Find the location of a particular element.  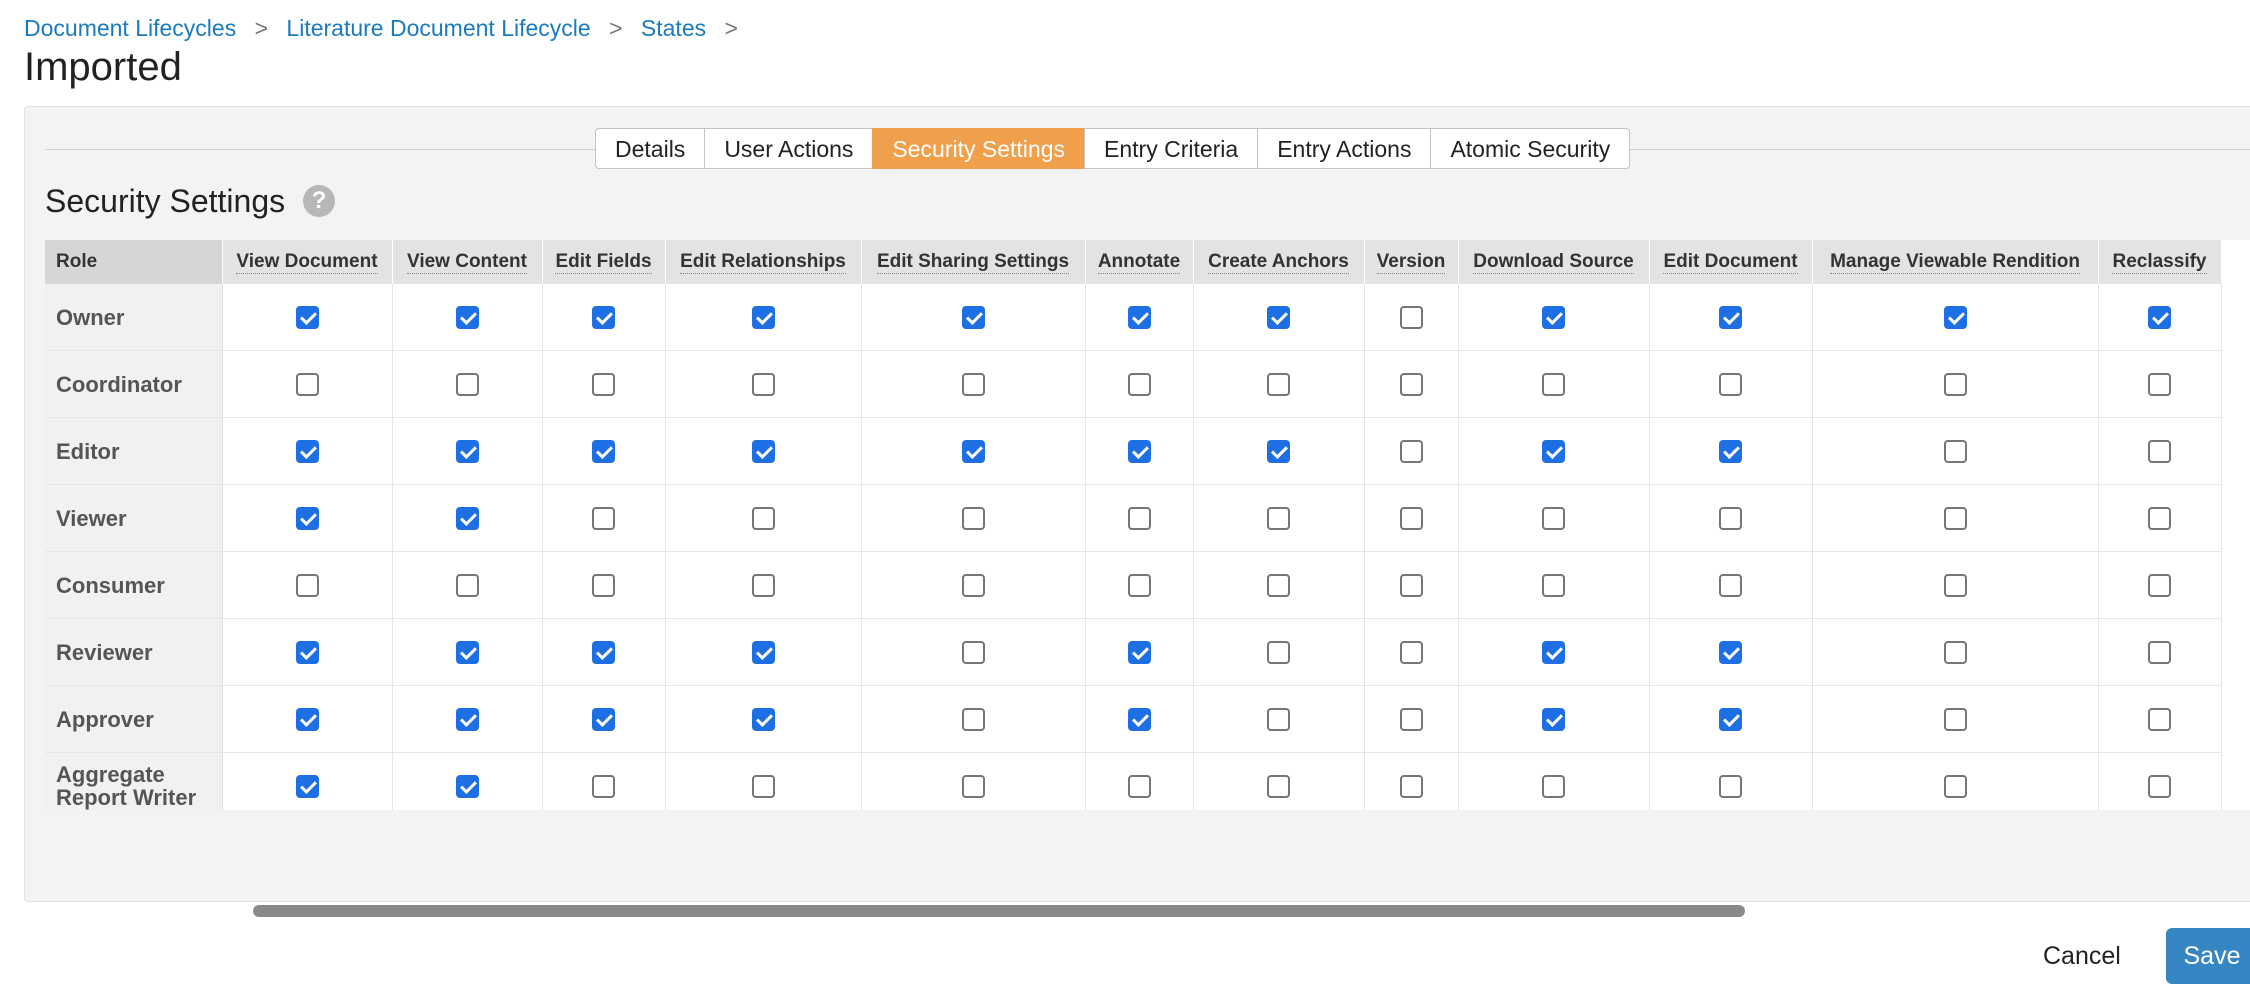

tab-details: Details is located at coordinates (650, 148).